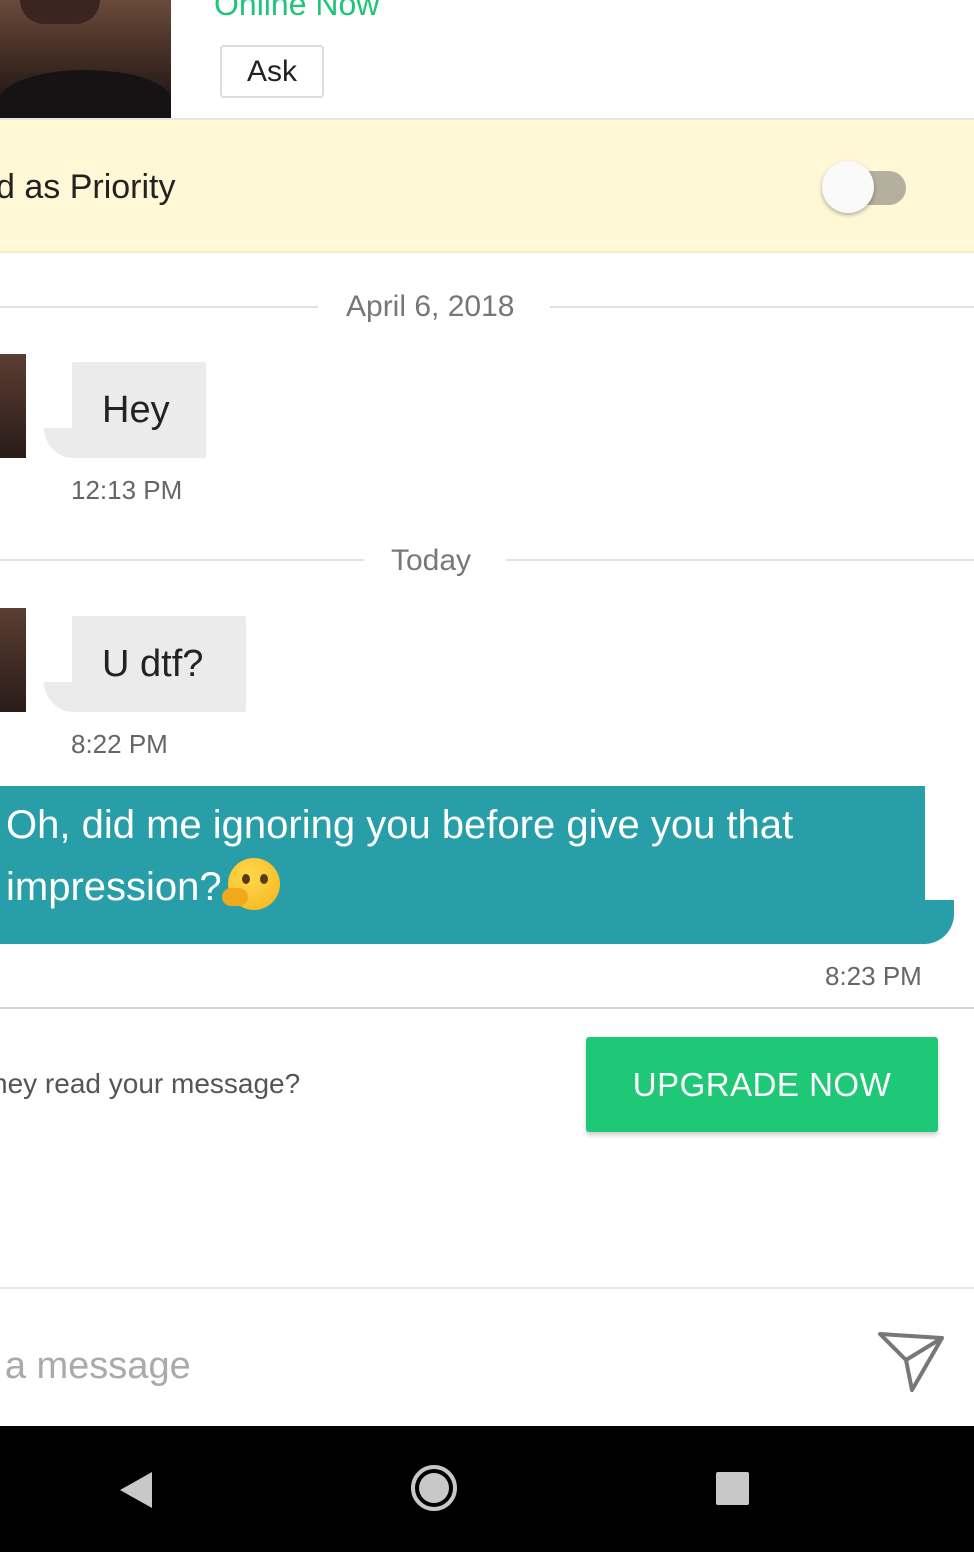 The width and height of the screenshot is (974, 1552). Describe the element at coordinates (85, 59) in the screenshot. I see `profile-avatar` at that location.